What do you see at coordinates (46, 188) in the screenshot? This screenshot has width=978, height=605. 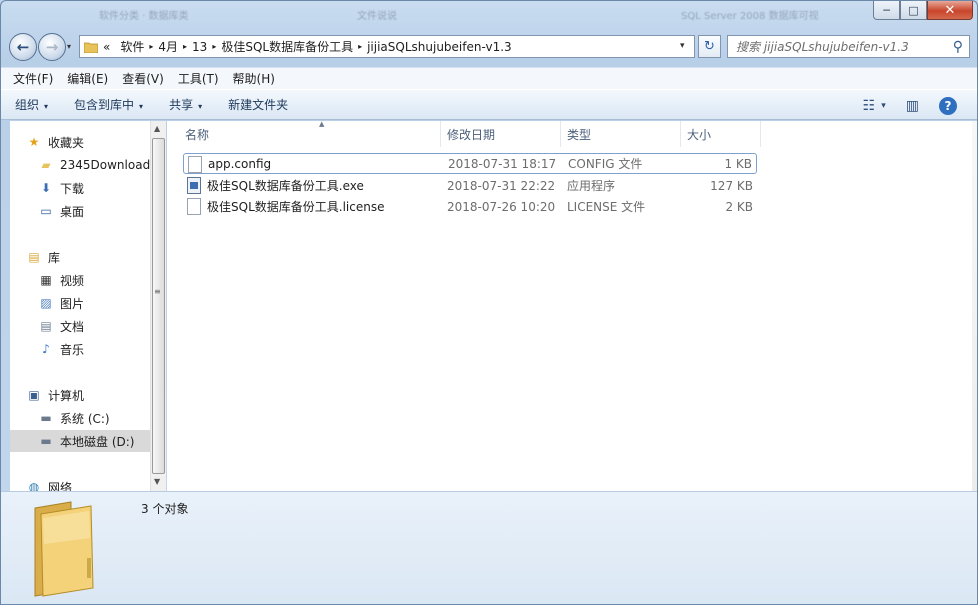 I see `download-folder-icon: ⬇` at bounding box center [46, 188].